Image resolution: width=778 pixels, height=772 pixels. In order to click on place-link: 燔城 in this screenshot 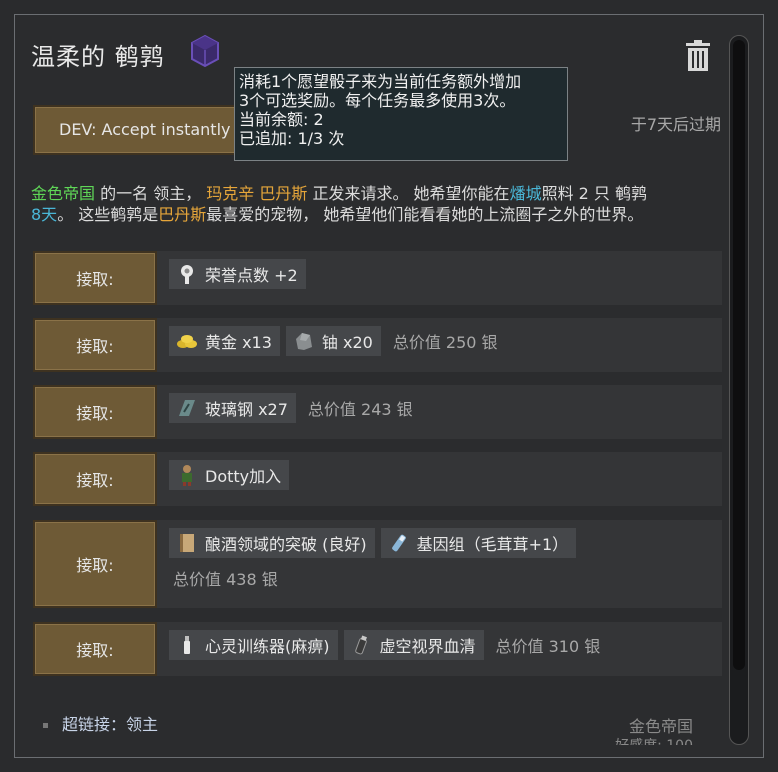, I will do `click(526, 193)`.